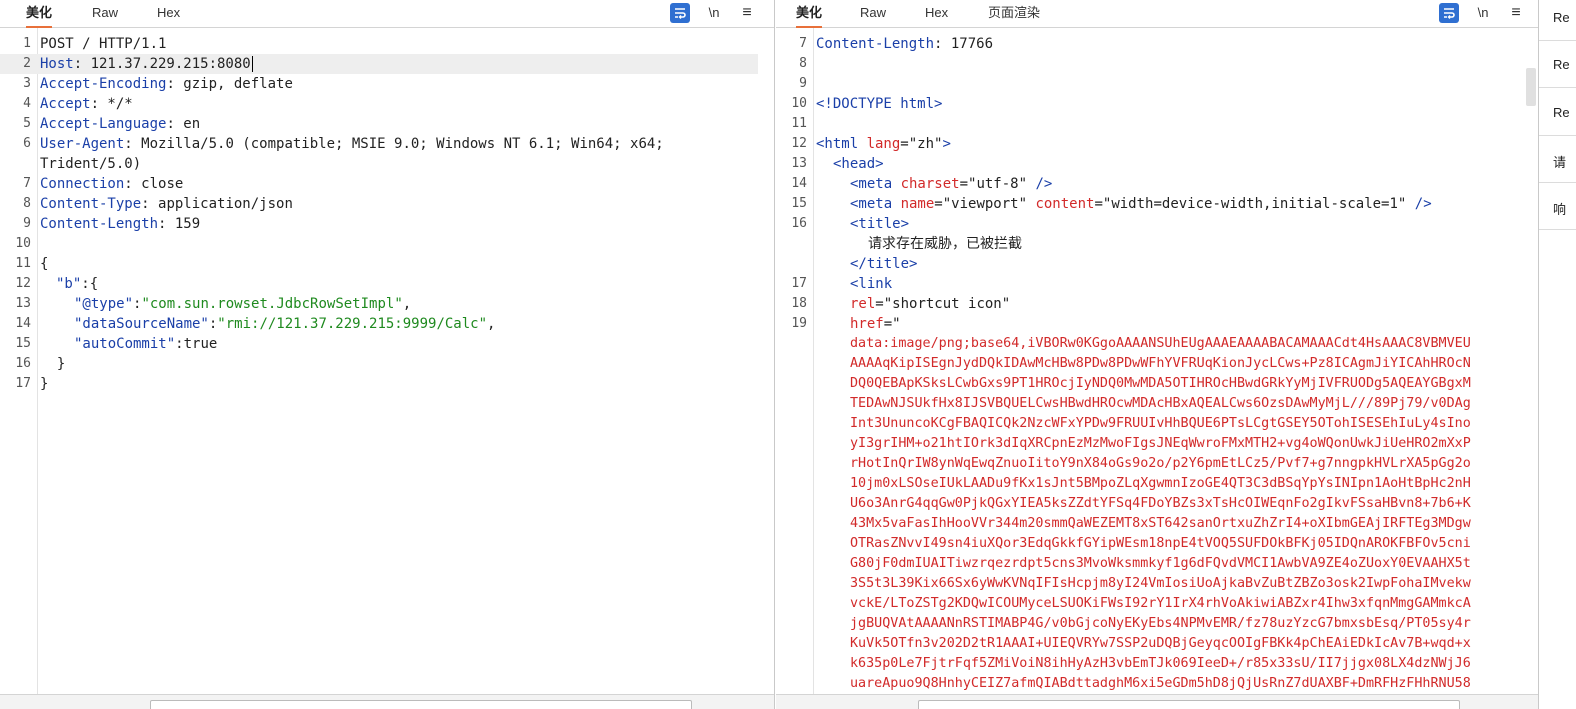 The height and width of the screenshot is (709, 1576). I want to click on request-bottombar, so click(387, 701).